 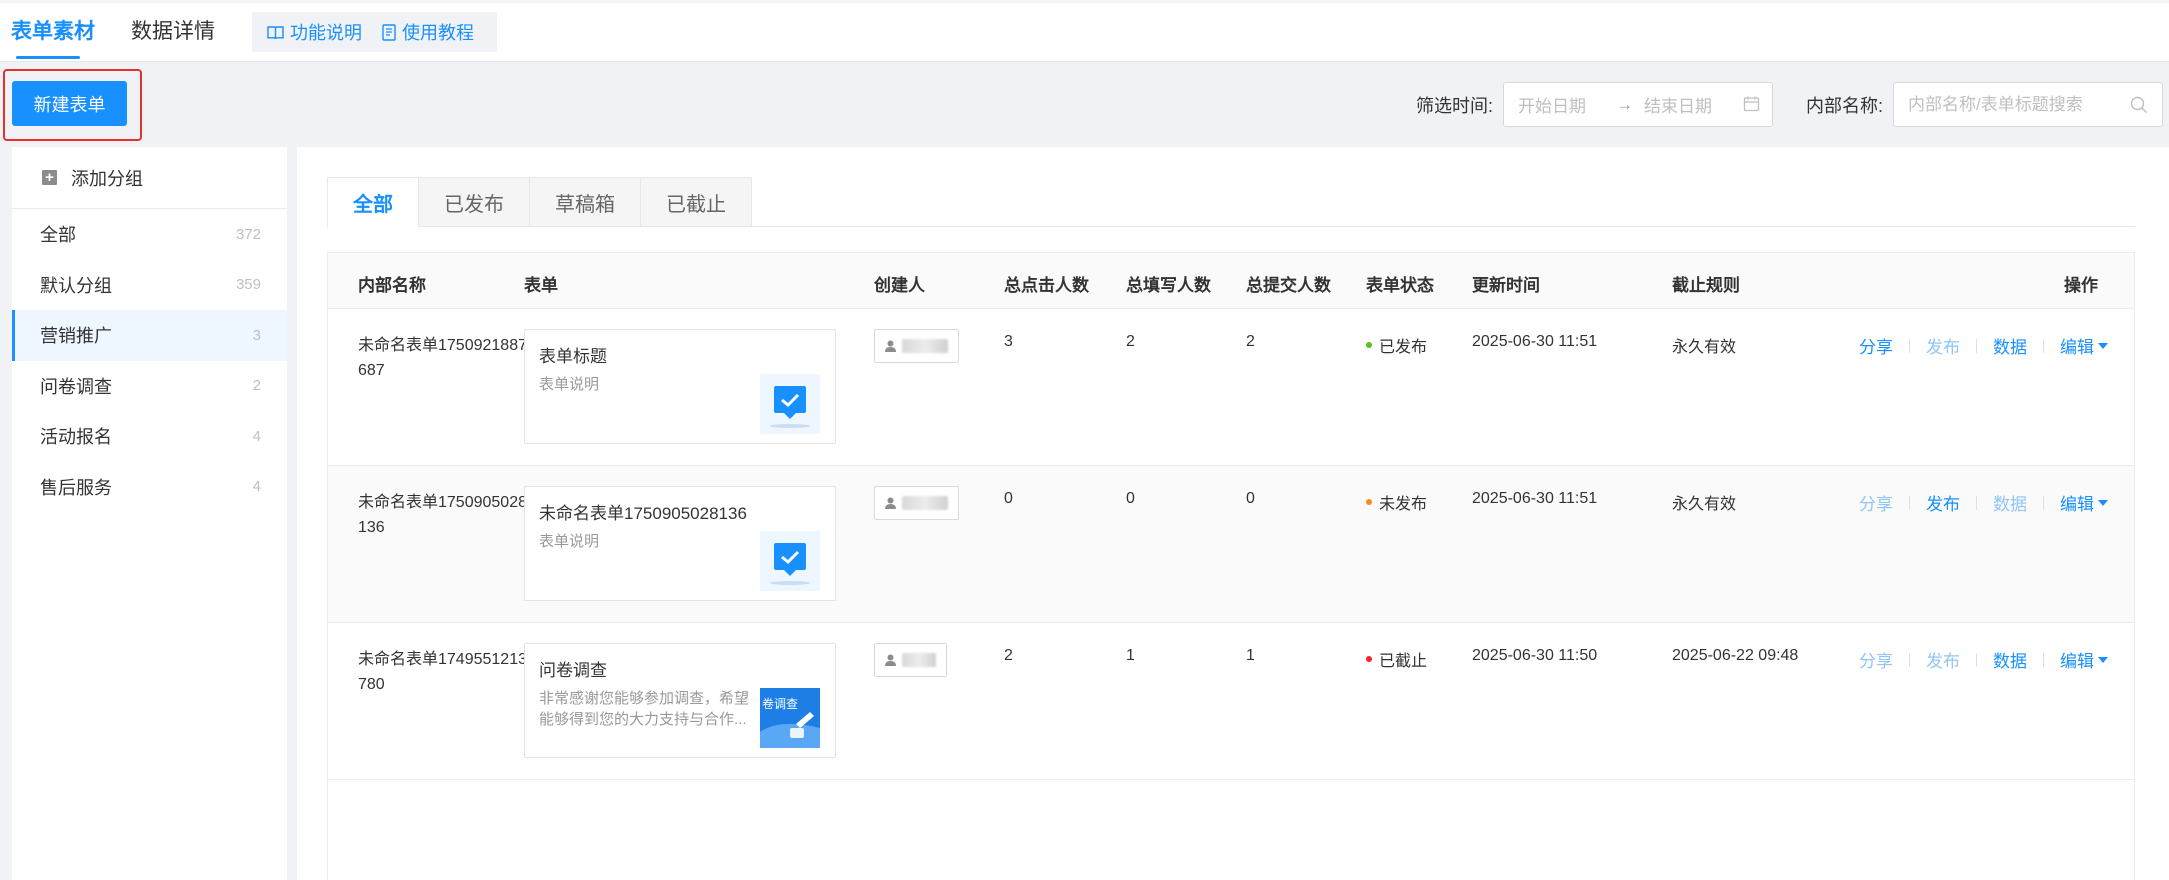 I want to click on tab-data-details: 数据详情, so click(x=173, y=32).